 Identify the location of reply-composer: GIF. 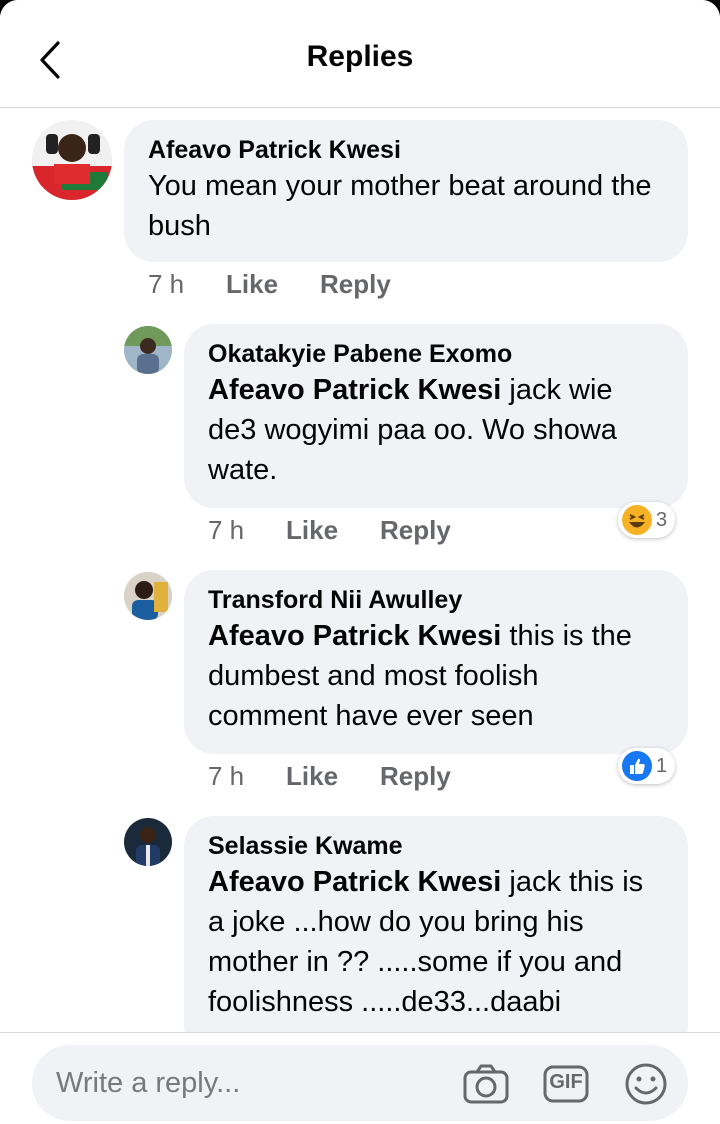
(360, 1078).